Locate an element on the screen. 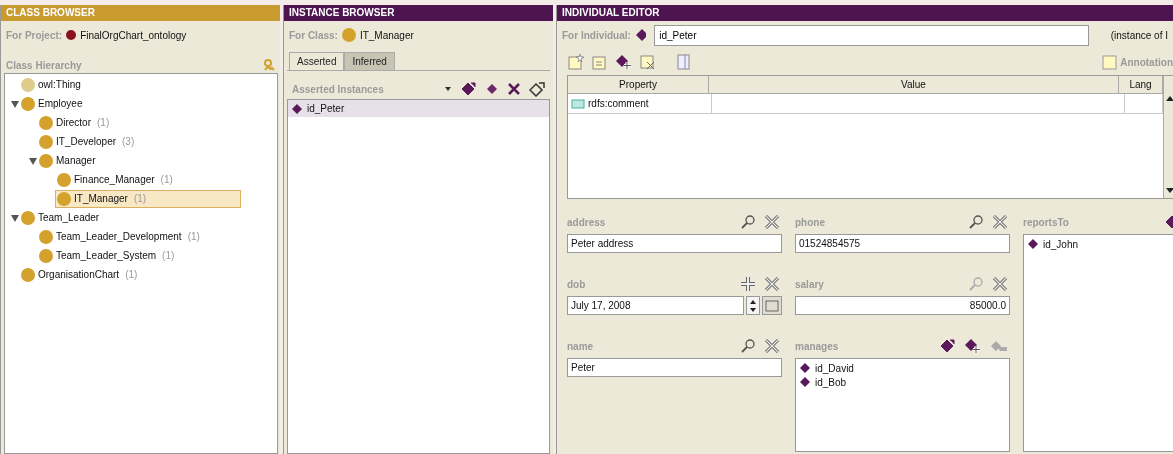 This screenshot has width=1173, height=454. class-node: Team_Leader_System (1) is located at coordinates (108, 255).